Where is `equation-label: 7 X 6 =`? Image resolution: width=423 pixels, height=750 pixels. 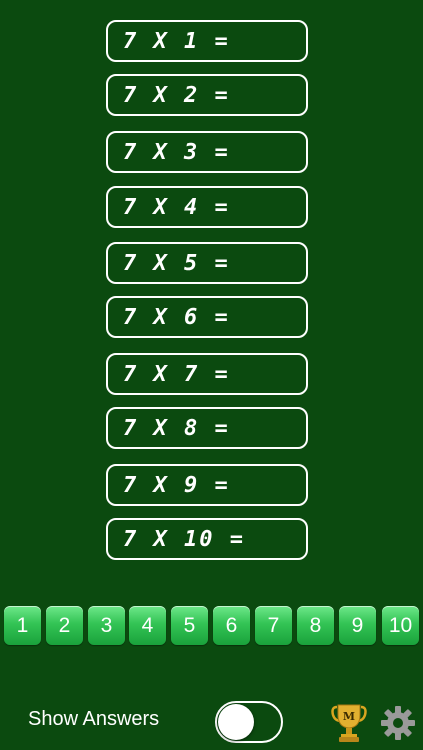
equation-label: 7 X 6 = is located at coordinates (176, 317).